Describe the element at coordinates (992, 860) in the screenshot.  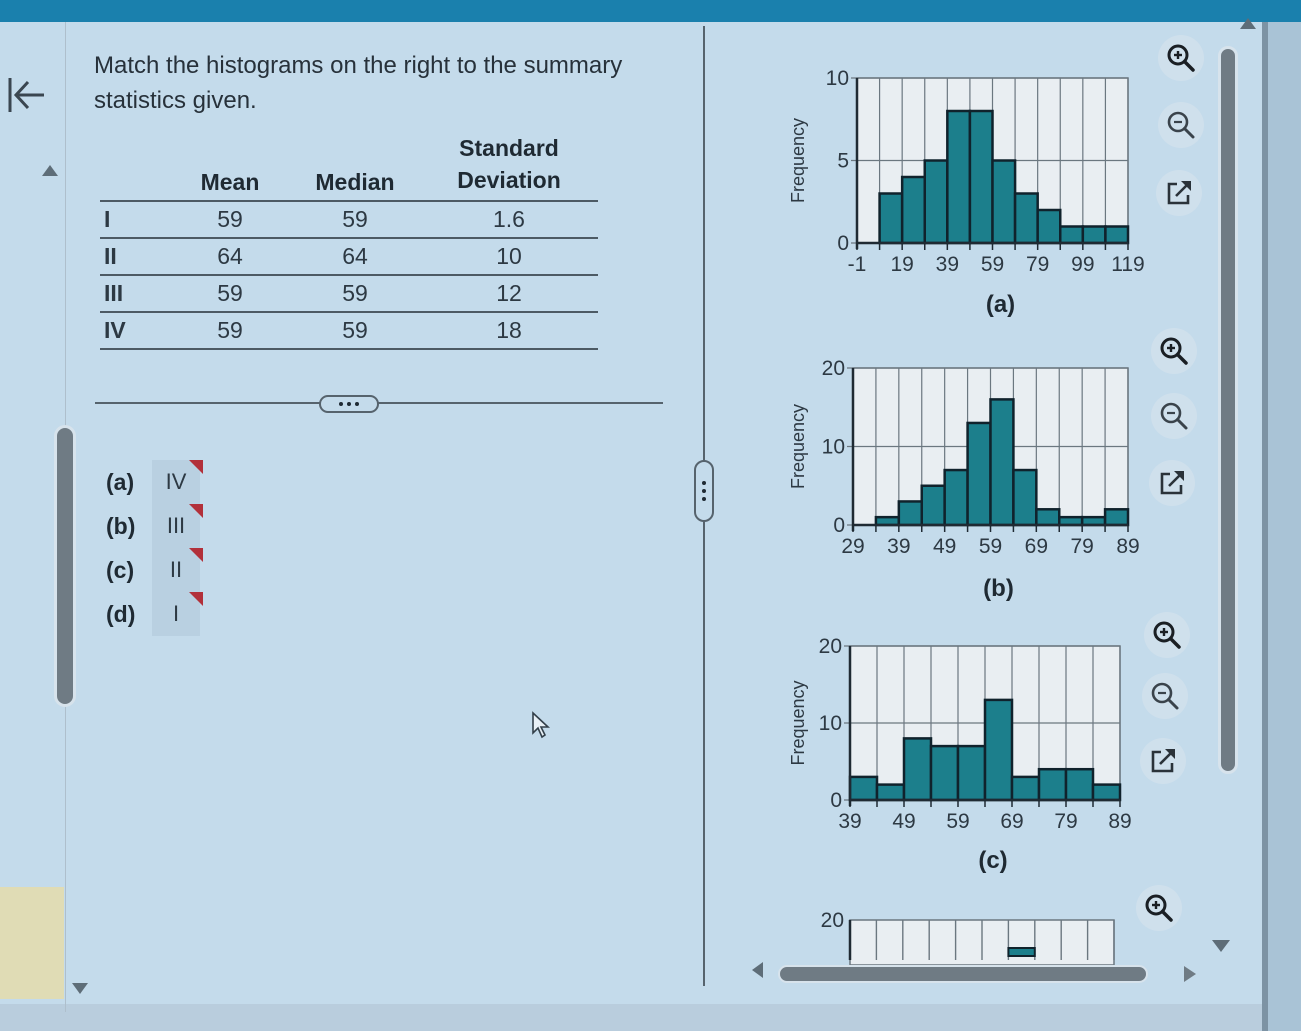
I see `histogram-caption: (c)` at that location.